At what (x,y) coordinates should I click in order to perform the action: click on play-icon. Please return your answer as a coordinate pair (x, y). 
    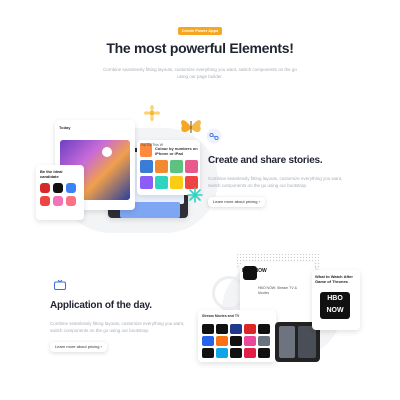
    Looking at the image, I should click on (107, 152).